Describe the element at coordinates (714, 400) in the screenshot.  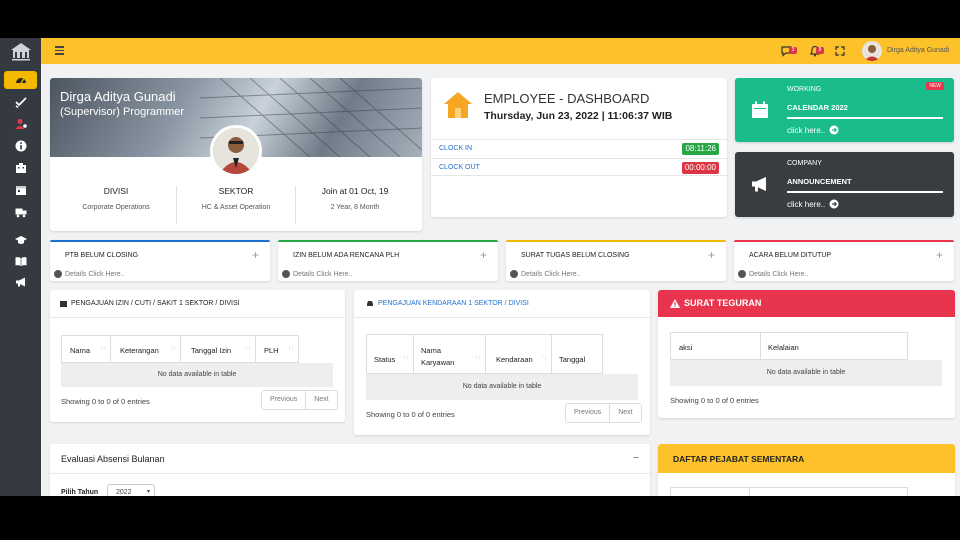
I see `table-info: Showing 0 to 0 of 0 entries` at that location.